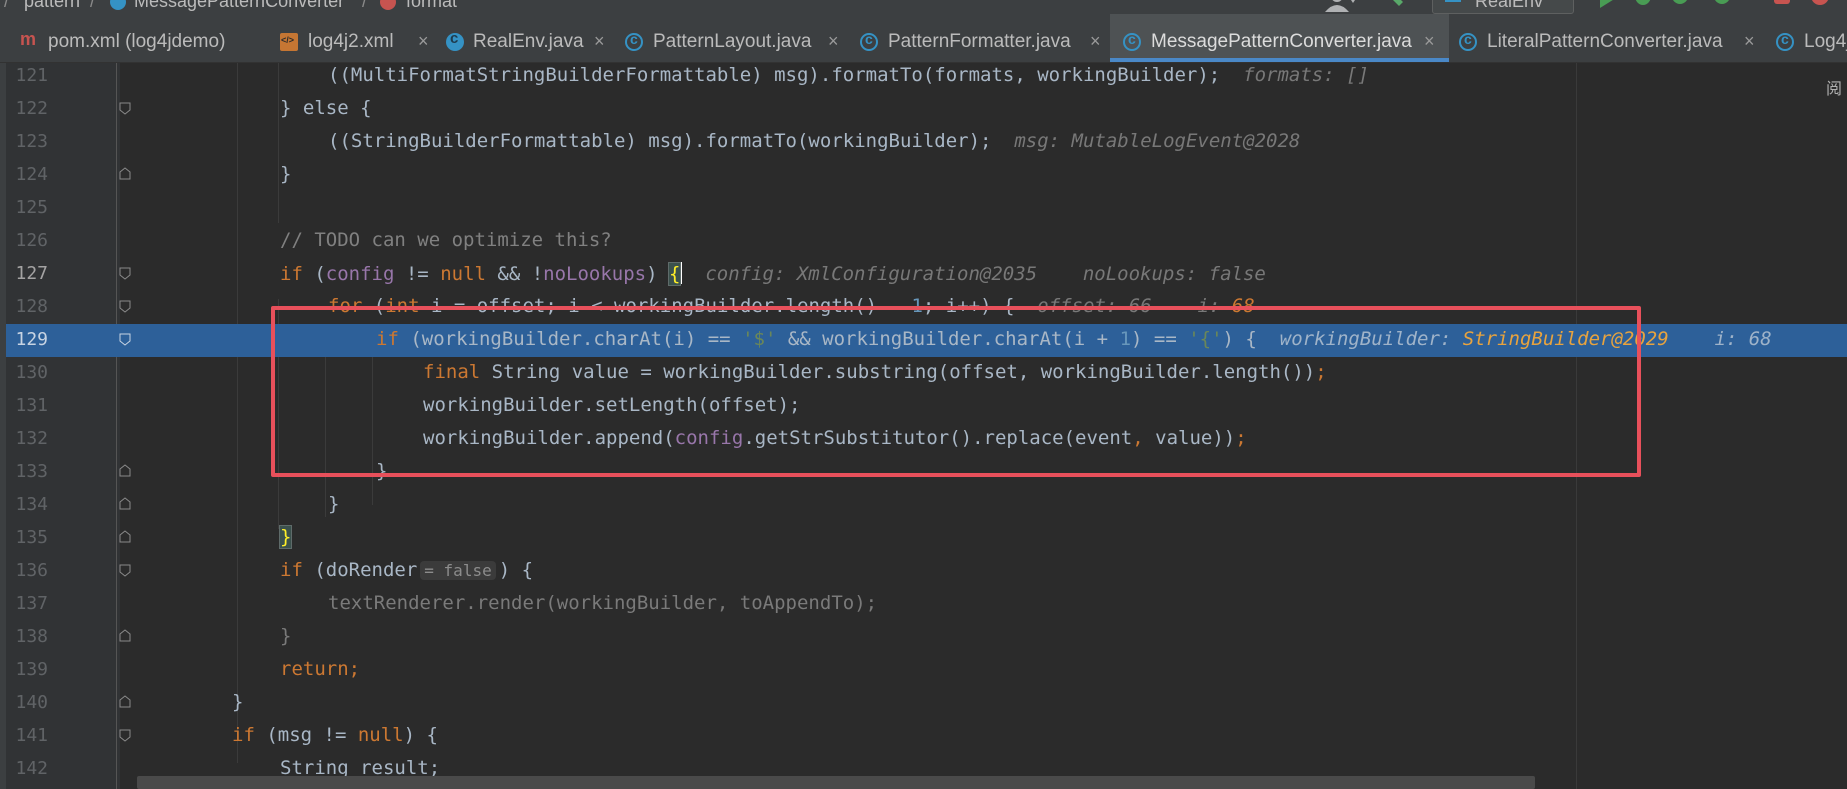 The width and height of the screenshot is (1847, 789). Describe the element at coordinates (836, 782) in the screenshot. I see `horizontal-scrollbar` at that location.